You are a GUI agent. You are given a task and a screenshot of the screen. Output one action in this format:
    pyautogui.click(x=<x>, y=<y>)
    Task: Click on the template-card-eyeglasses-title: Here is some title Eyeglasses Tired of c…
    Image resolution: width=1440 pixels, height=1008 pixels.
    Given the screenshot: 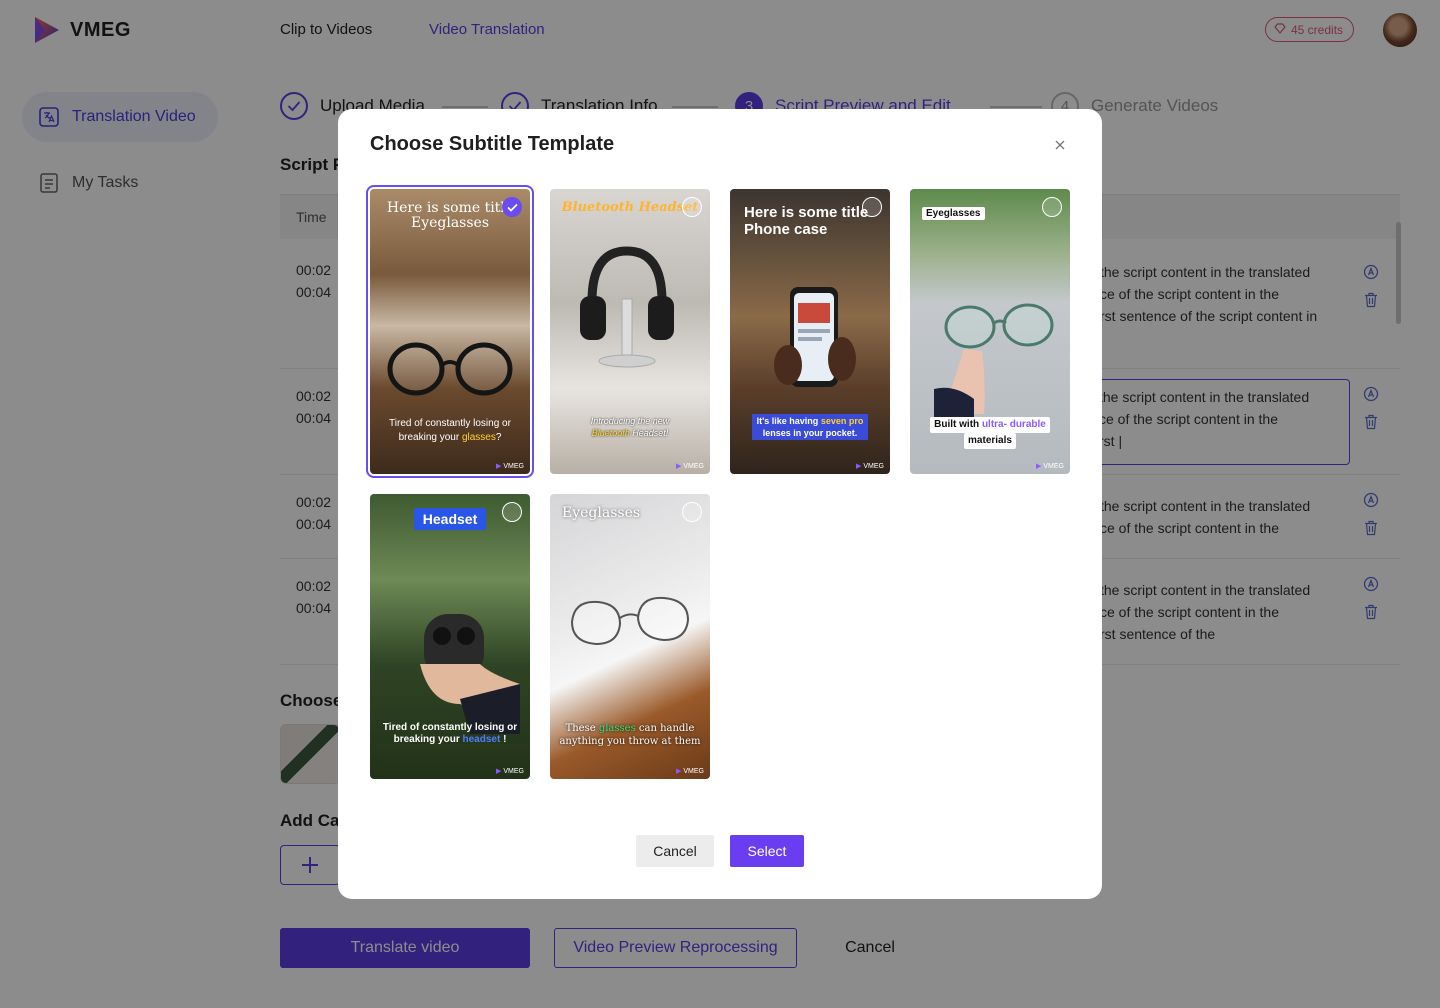 What is the action you would take?
    pyautogui.click(x=450, y=331)
    